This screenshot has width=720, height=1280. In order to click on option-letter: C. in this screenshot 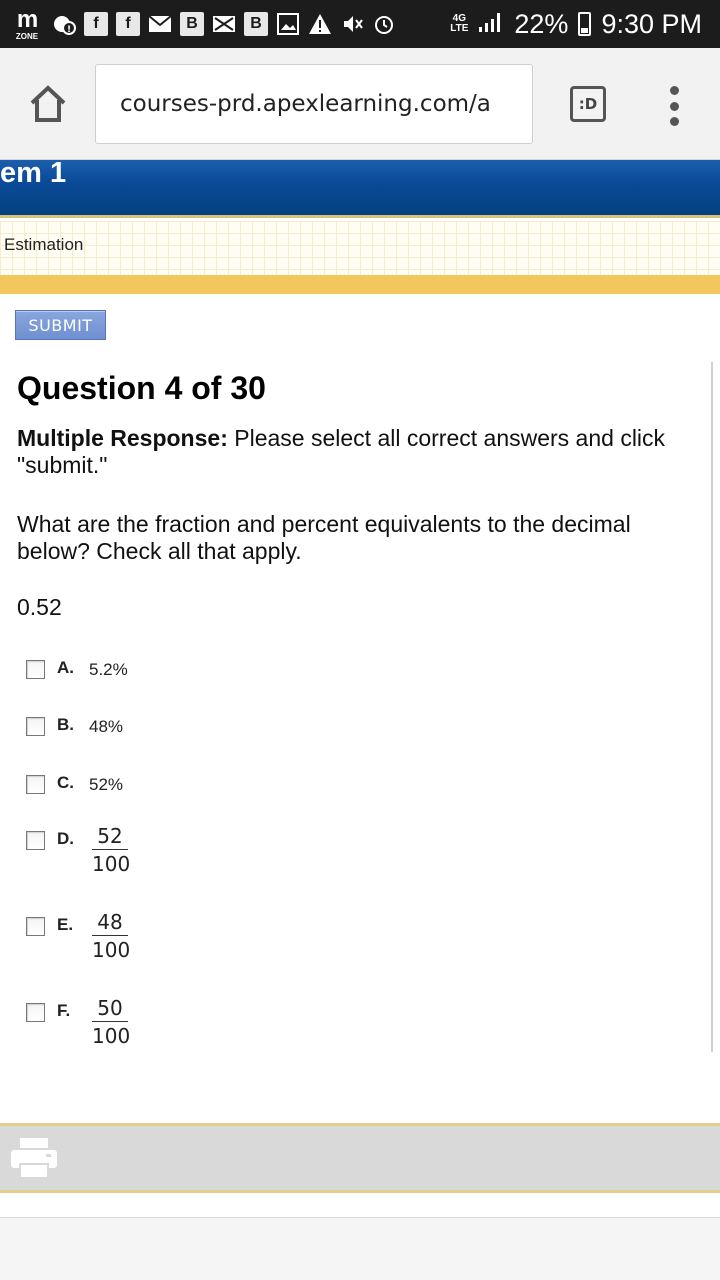, I will do `click(65, 782)`.